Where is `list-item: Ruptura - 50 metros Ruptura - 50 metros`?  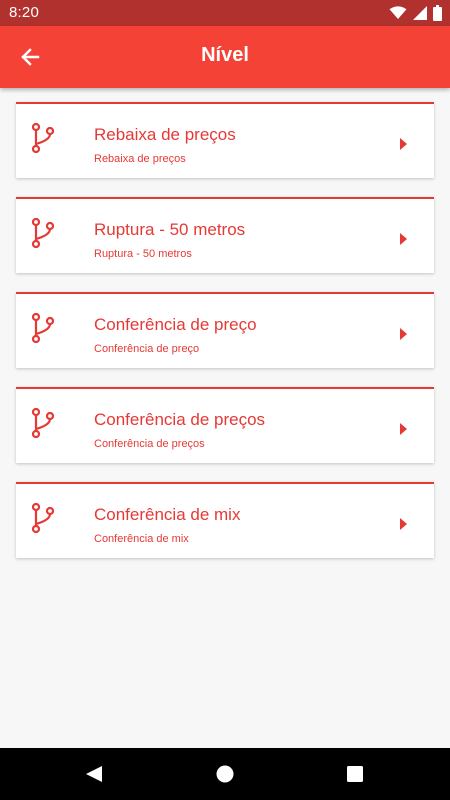
list-item: Ruptura - 50 metros Ruptura - 50 metros is located at coordinates (225, 235).